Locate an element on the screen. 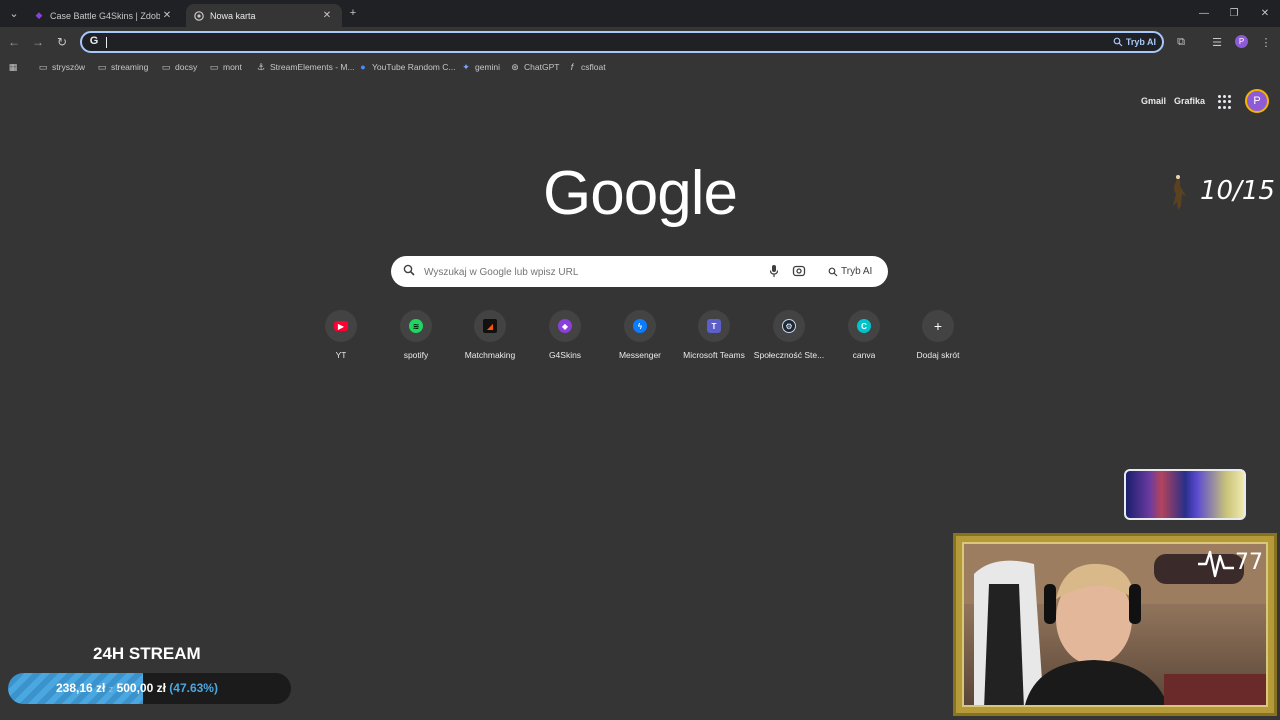 The image size is (1280, 720). address-input is located at coordinates (608, 42).